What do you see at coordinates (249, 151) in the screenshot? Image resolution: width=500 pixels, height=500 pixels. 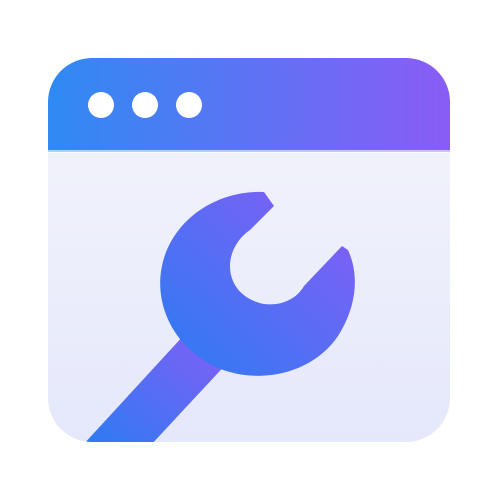 I see `titlebar-divider` at bounding box center [249, 151].